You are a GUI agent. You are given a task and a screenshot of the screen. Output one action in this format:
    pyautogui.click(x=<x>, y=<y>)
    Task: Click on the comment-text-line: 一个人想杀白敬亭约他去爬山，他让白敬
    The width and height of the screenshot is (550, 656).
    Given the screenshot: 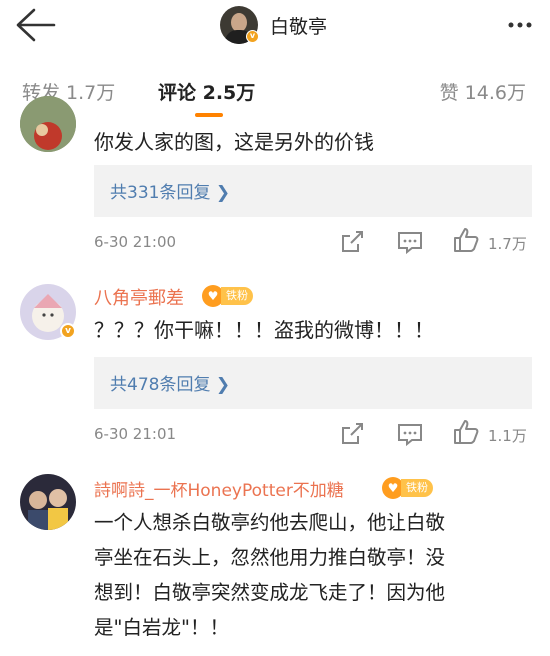 What is the action you would take?
    pyautogui.click(x=270, y=522)
    